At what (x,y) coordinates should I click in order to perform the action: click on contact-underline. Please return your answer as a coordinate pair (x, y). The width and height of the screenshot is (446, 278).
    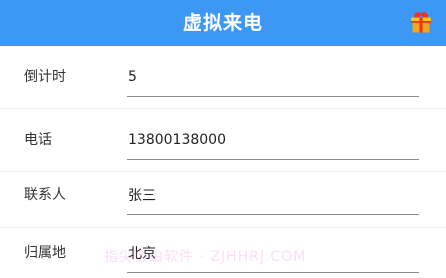
    Looking at the image, I should click on (273, 214).